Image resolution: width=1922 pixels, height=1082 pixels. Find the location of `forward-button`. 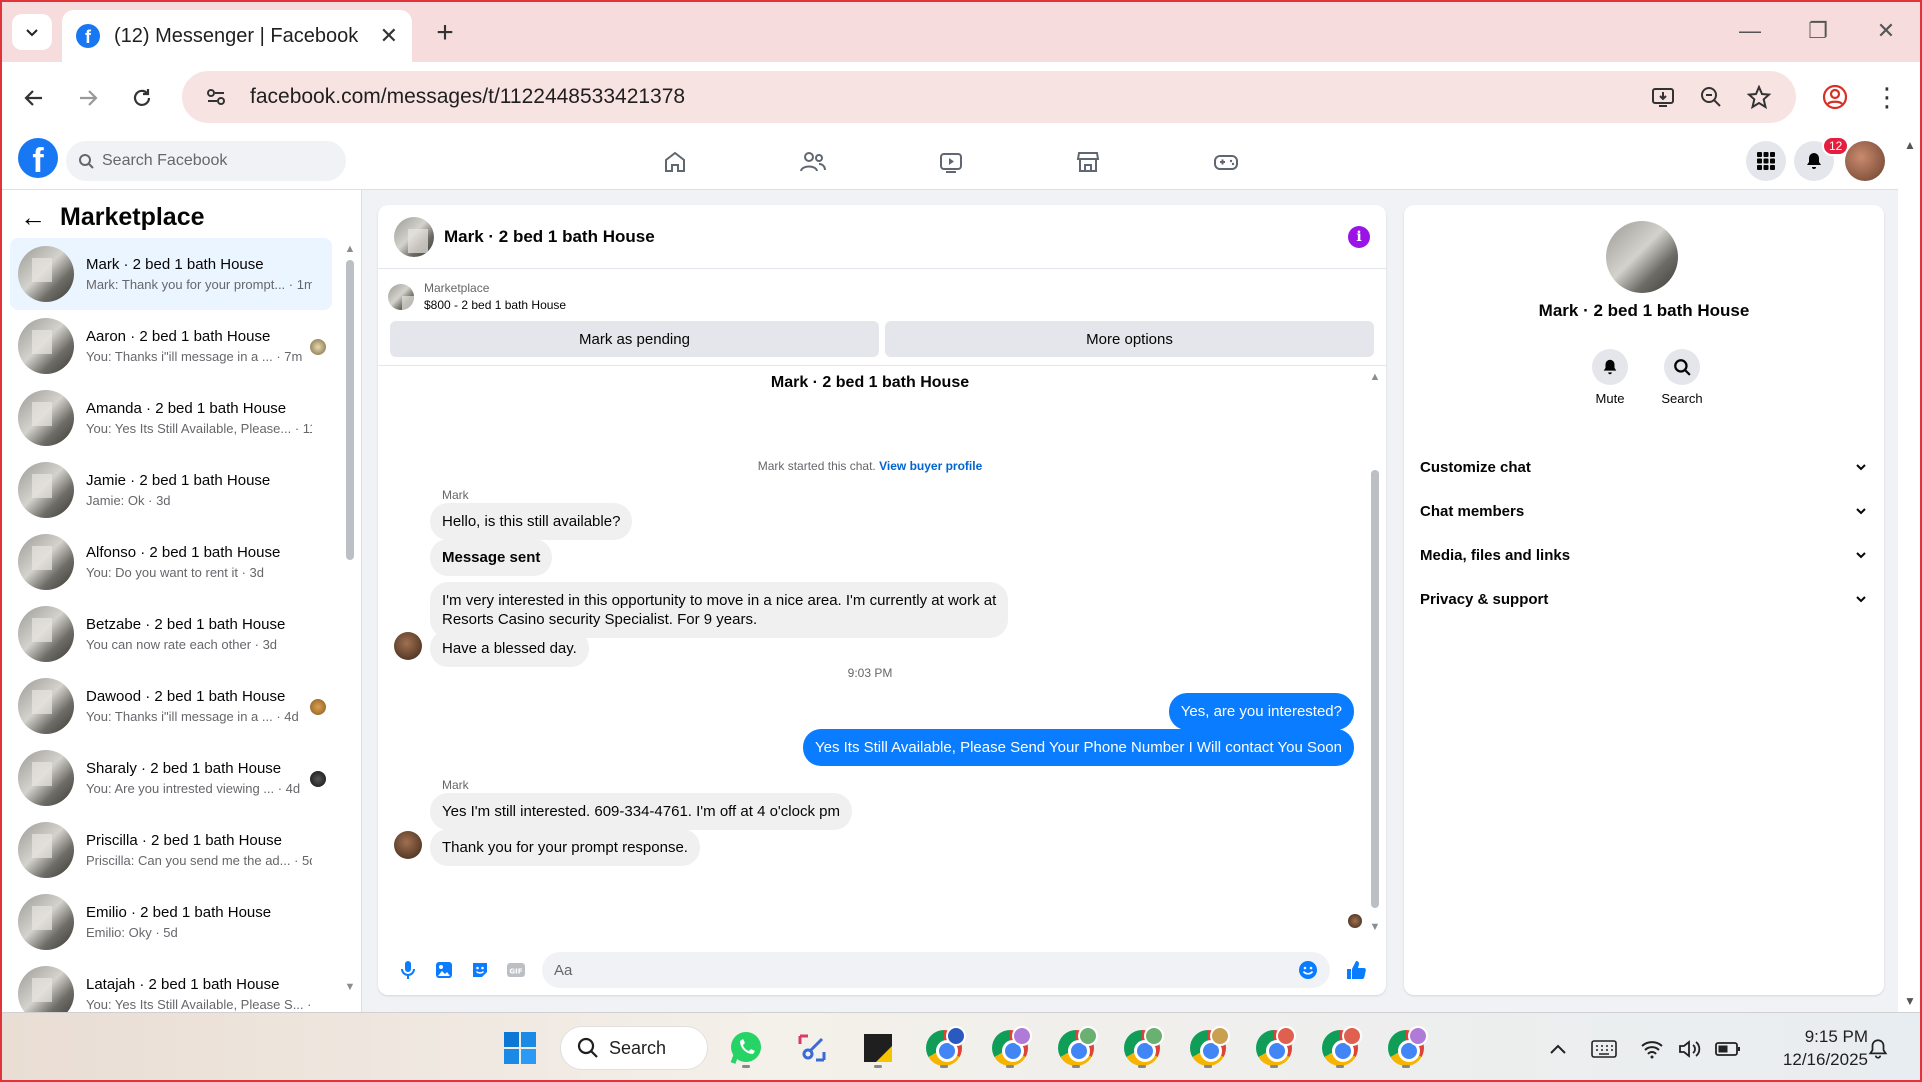

forward-button is located at coordinates (88, 98).